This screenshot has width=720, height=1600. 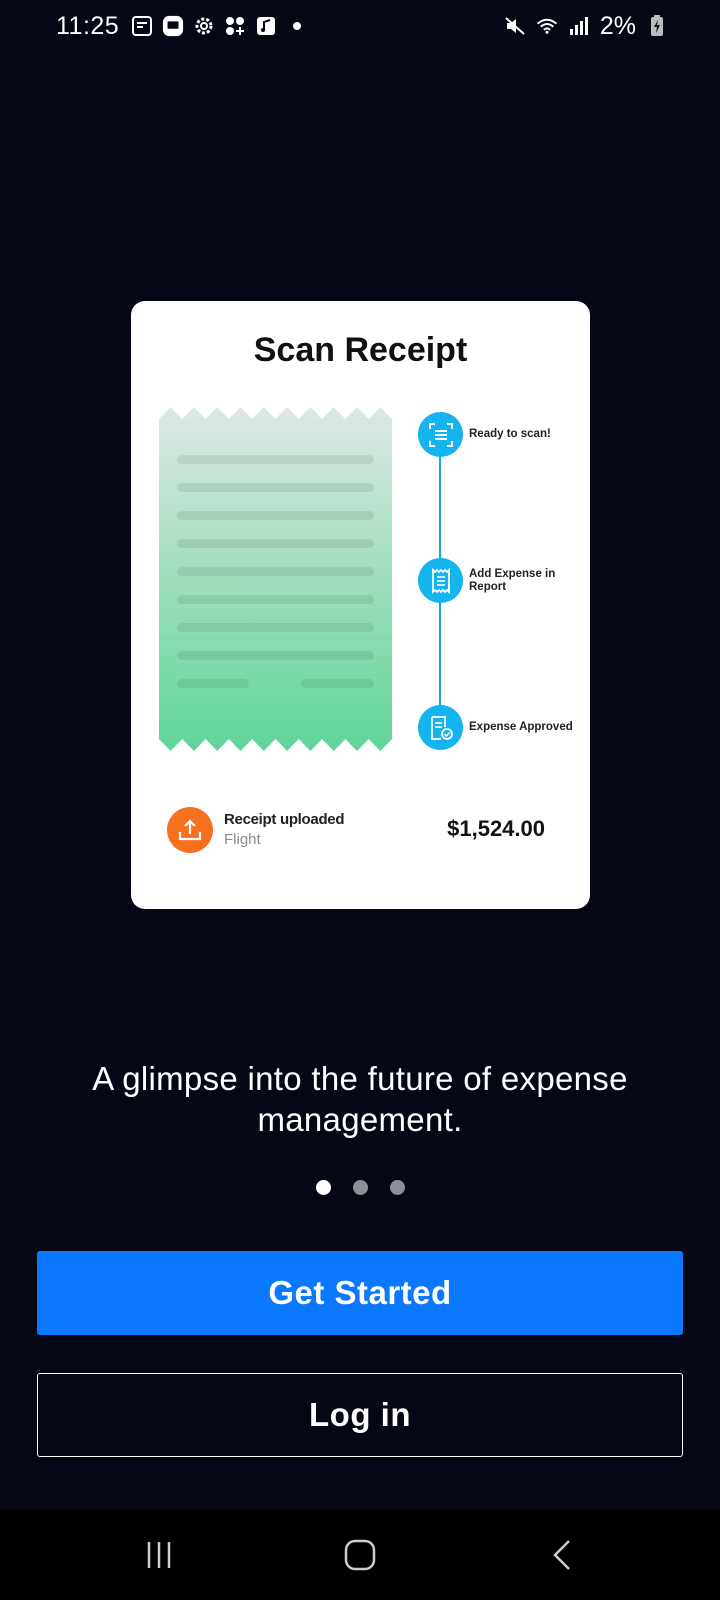 What do you see at coordinates (204, 26) in the screenshot?
I see `settings-icon` at bounding box center [204, 26].